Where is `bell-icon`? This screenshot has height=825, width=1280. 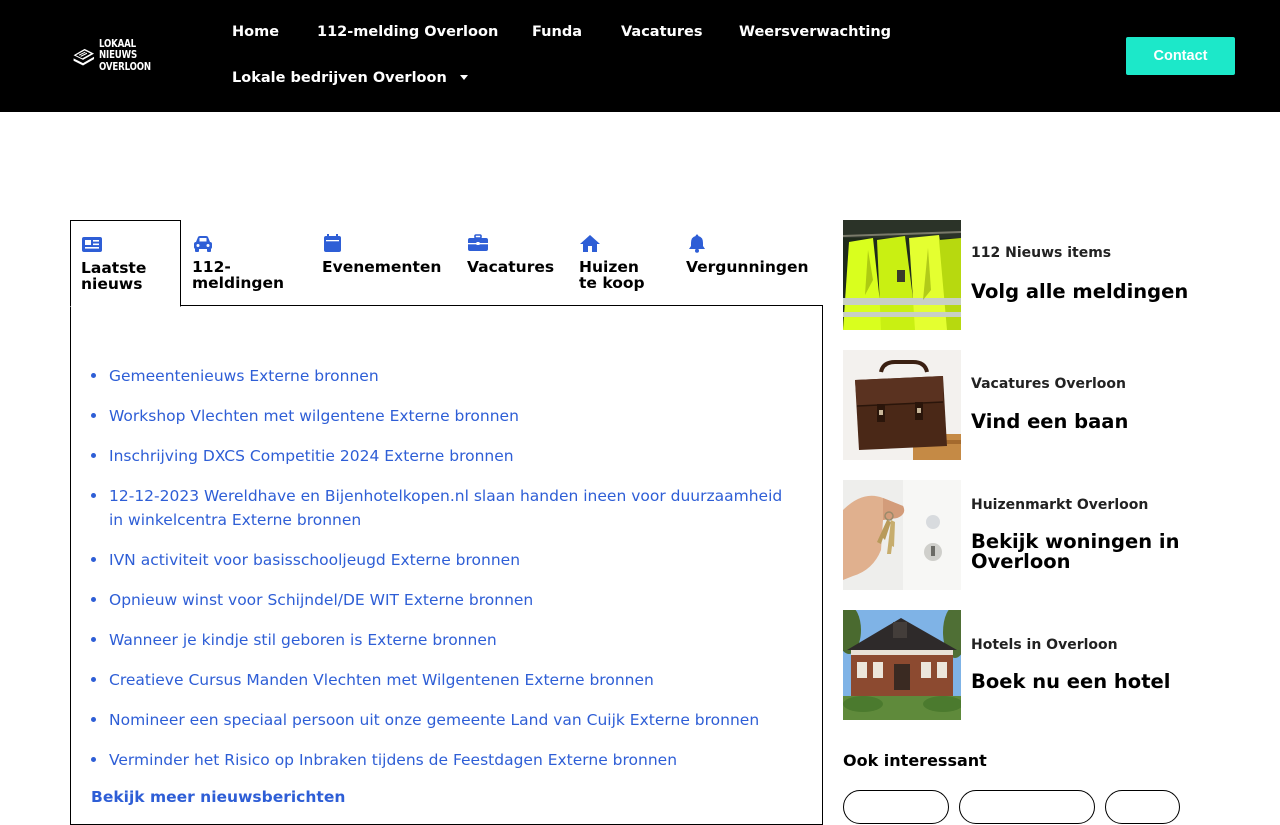
bell-icon is located at coordinates (697, 243).